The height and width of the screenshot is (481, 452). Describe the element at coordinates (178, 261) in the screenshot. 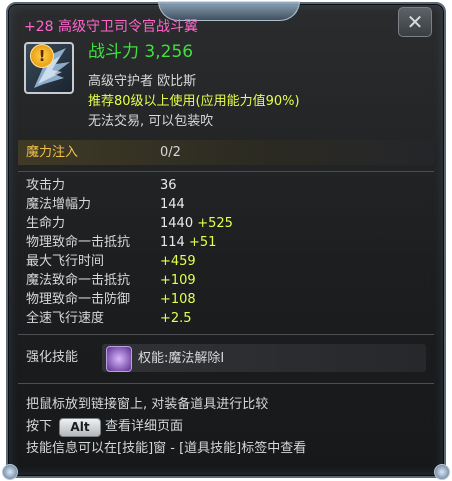

I see `stat-value: +459` at that location.